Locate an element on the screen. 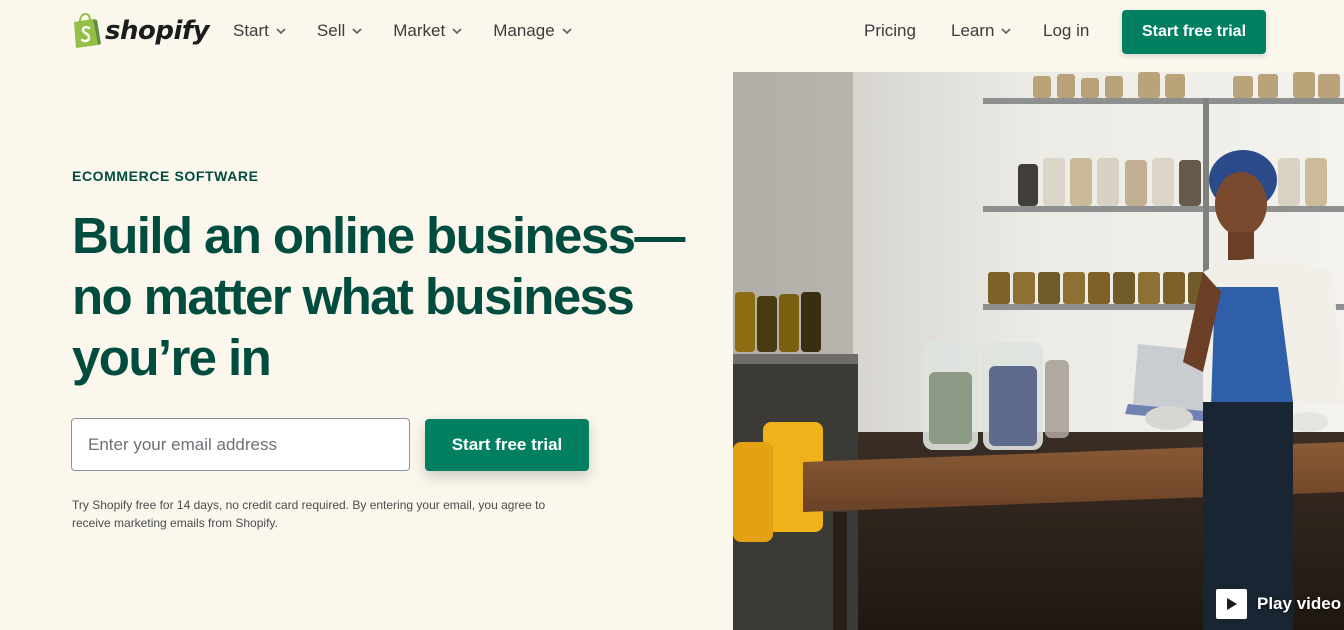  nav-link-login: Log in is located at coordinates (1066, 31).